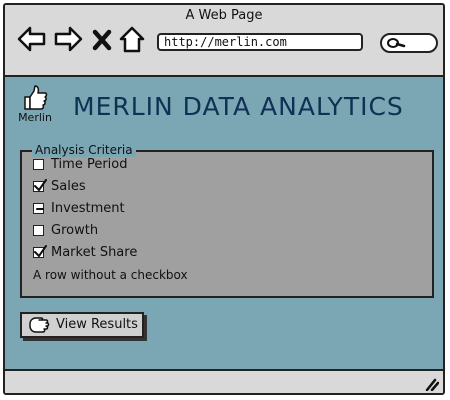 This screenshot has width=450, height=400. I want to click on hand-pointer-icon, so click(39, 325).